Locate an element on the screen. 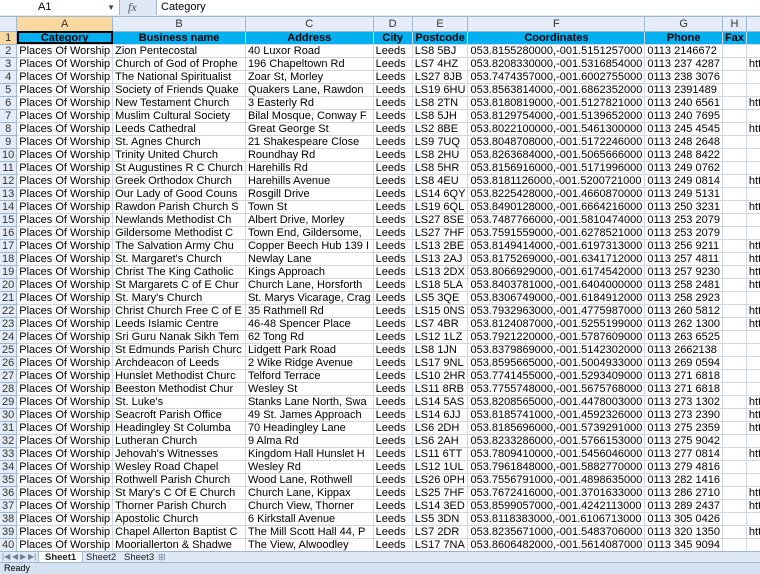 The image size is (760, 574). cell: 053.7591559000,-001.6278521000 is located at coordinates (556, 233).